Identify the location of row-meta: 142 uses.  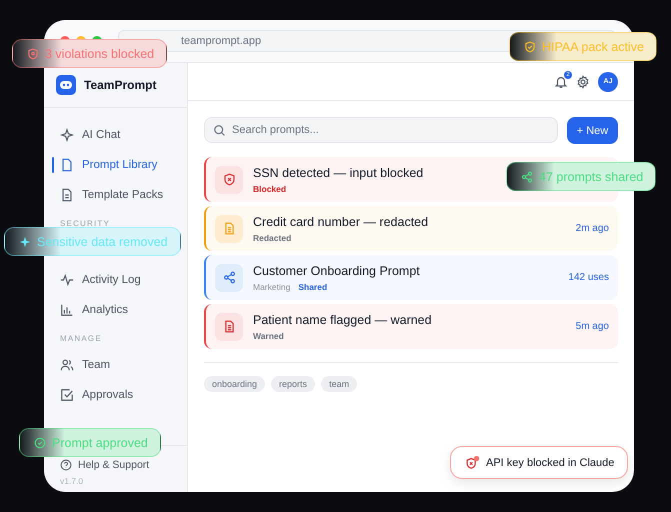
(588, 277).